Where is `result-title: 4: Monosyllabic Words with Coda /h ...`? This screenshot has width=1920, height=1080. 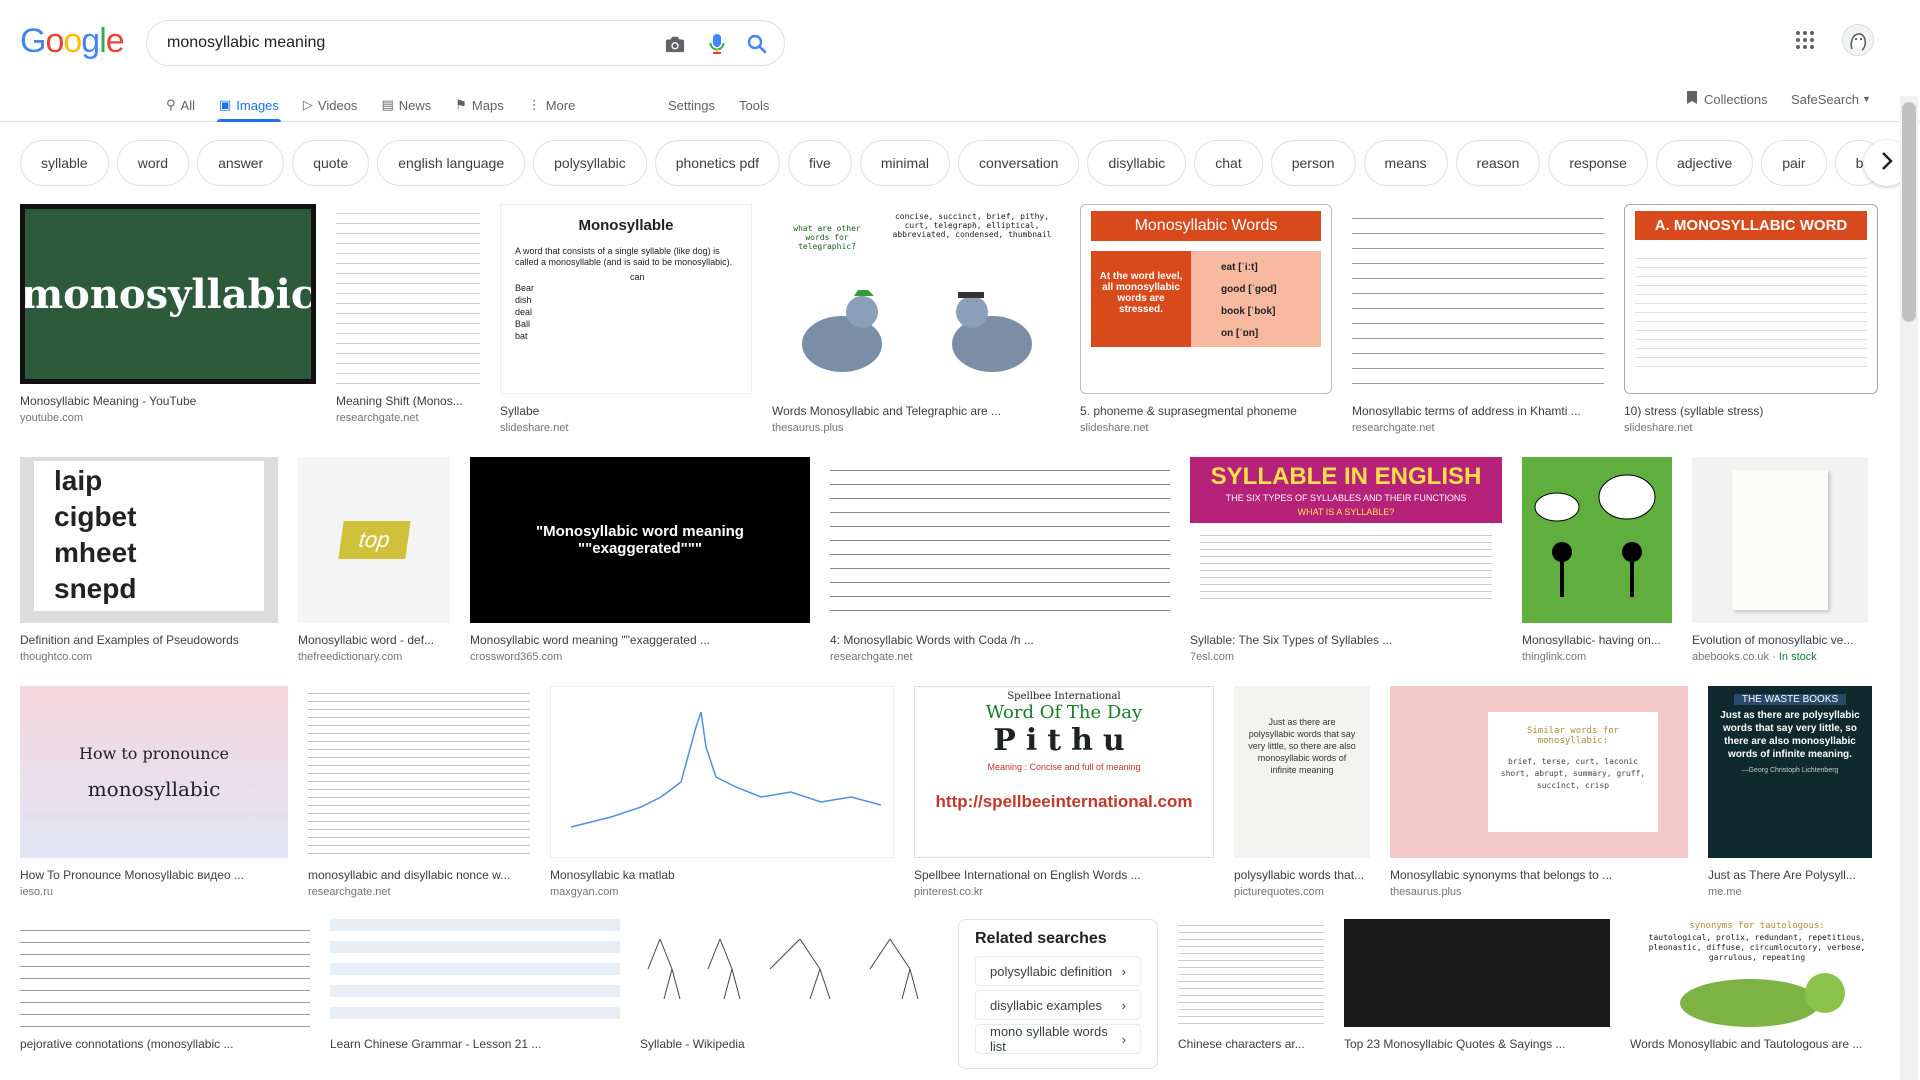
result-title: 4: Monosyllabic Words with Coda /h ... is located at coordinates (1000, 640).